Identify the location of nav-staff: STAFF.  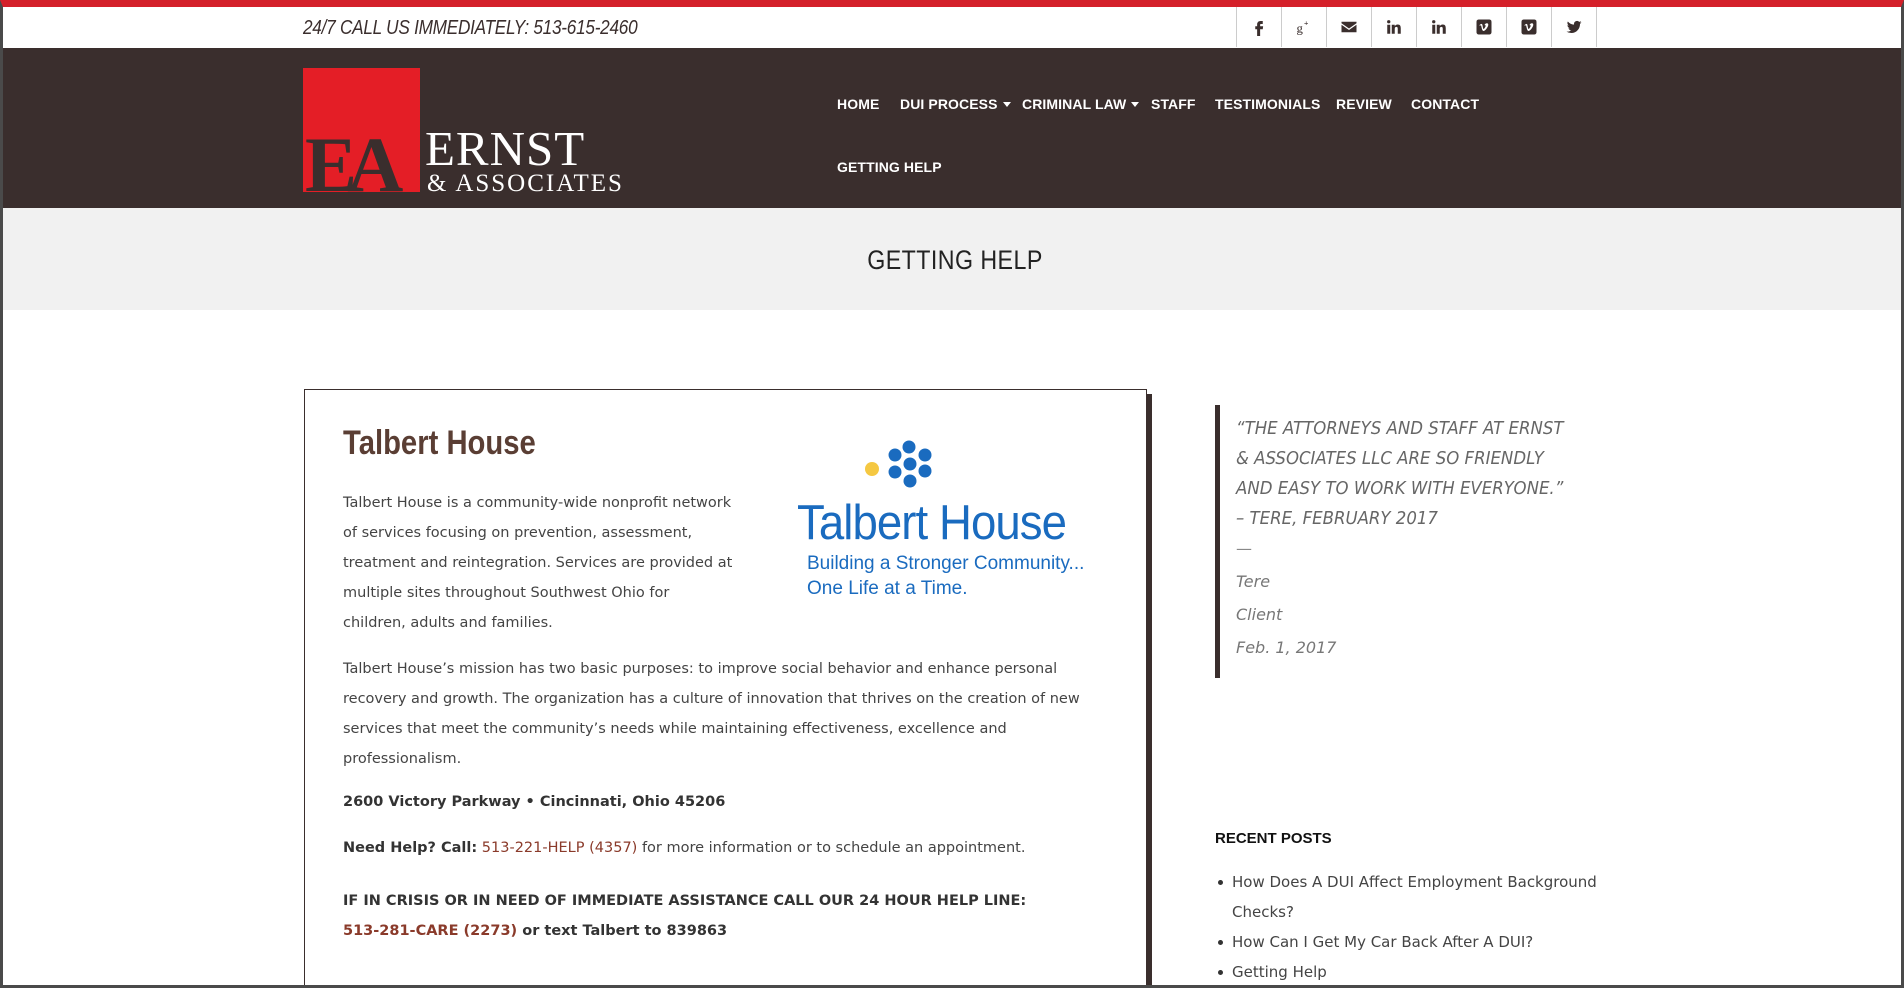
(1173, 104).